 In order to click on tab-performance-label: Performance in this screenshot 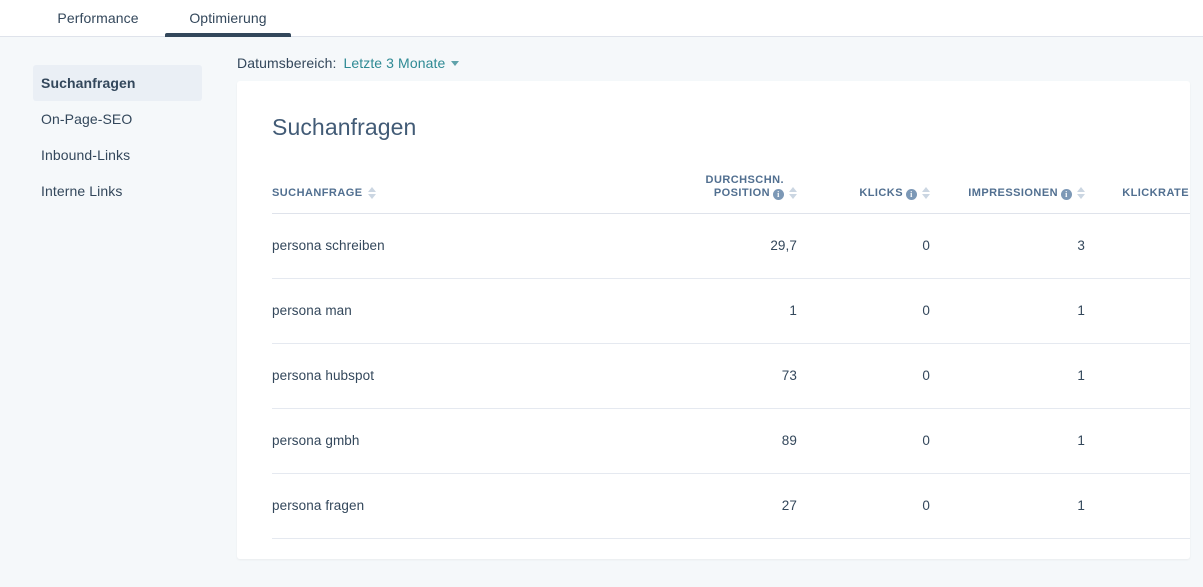, I will do `click(98, 18)`.